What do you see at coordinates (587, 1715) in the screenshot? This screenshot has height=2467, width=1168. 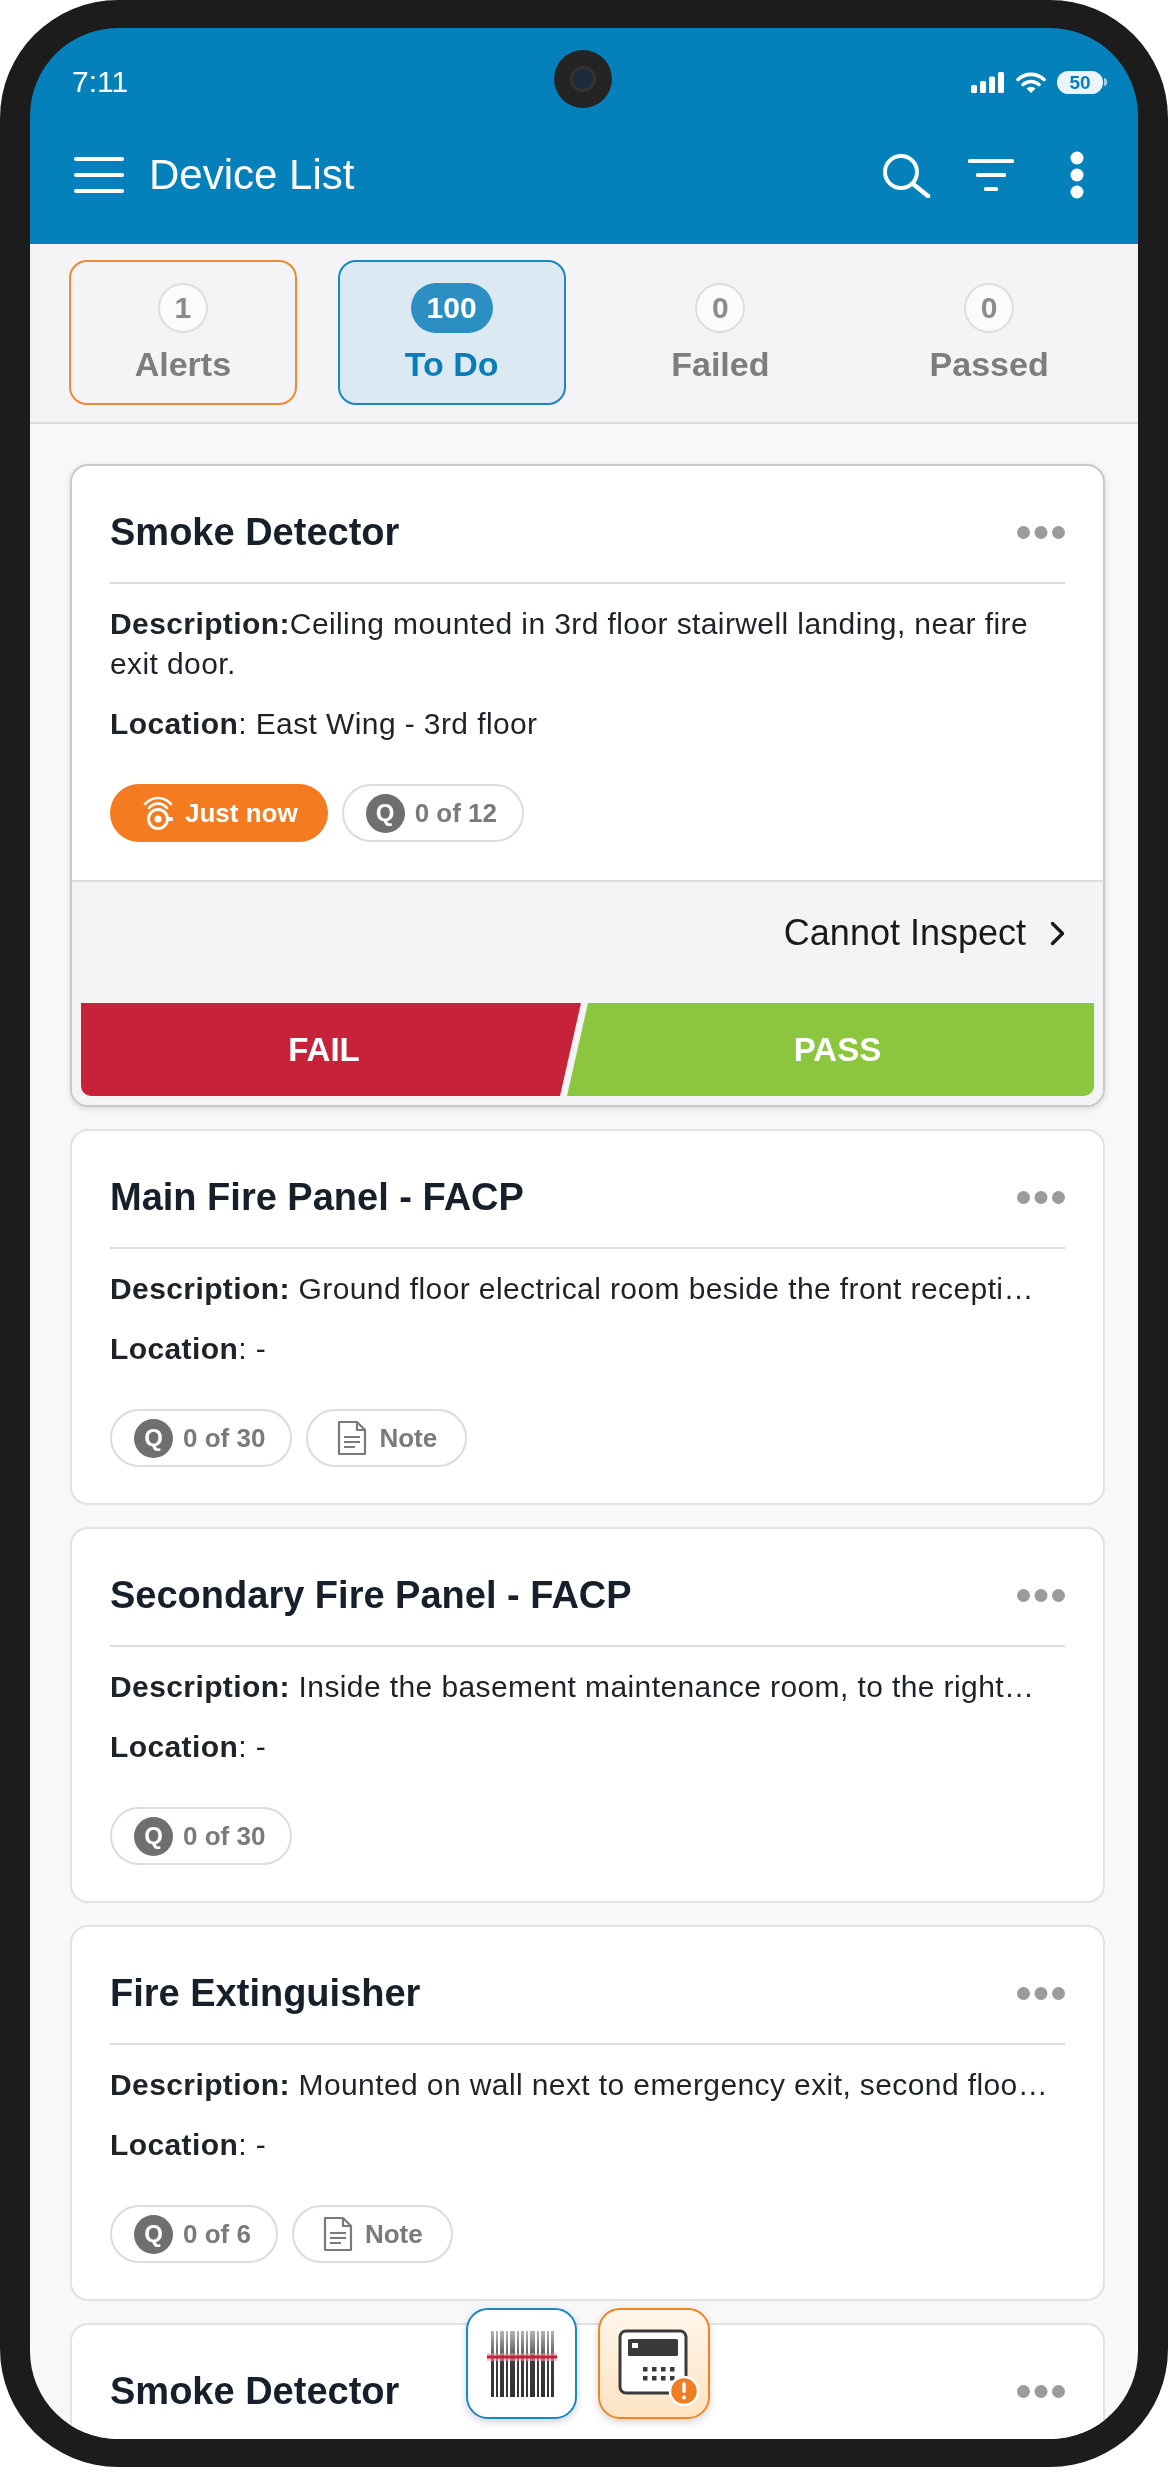 I see `device-card: Secondary Fire Panel - FACP Description: Inside the basement maintenance room, to the right… Location: - Q 0 of 30` at bounding box center [587, 1715].